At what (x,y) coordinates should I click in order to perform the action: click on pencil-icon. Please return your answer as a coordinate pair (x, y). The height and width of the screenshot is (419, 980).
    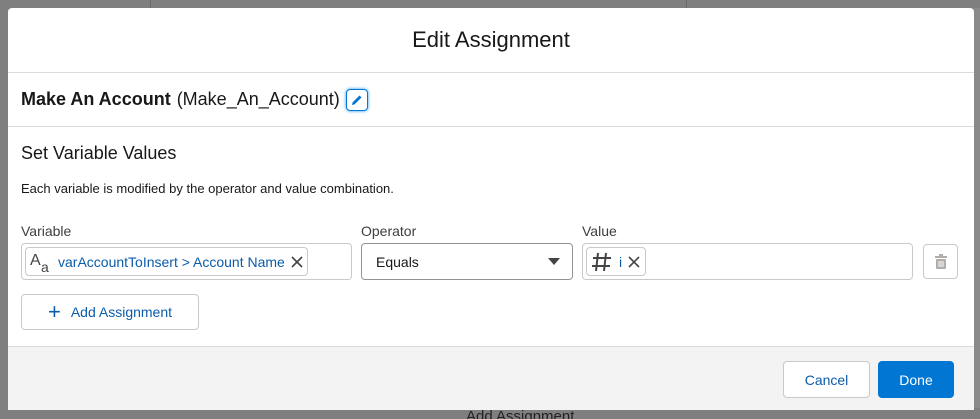
    Looking at the image, I should click on (356, 100).